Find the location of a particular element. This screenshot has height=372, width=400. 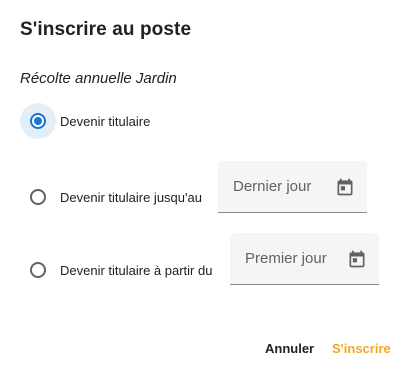

option-become-holder-from: Devenir titulaire à partir du is located at coordinates (116, 270).